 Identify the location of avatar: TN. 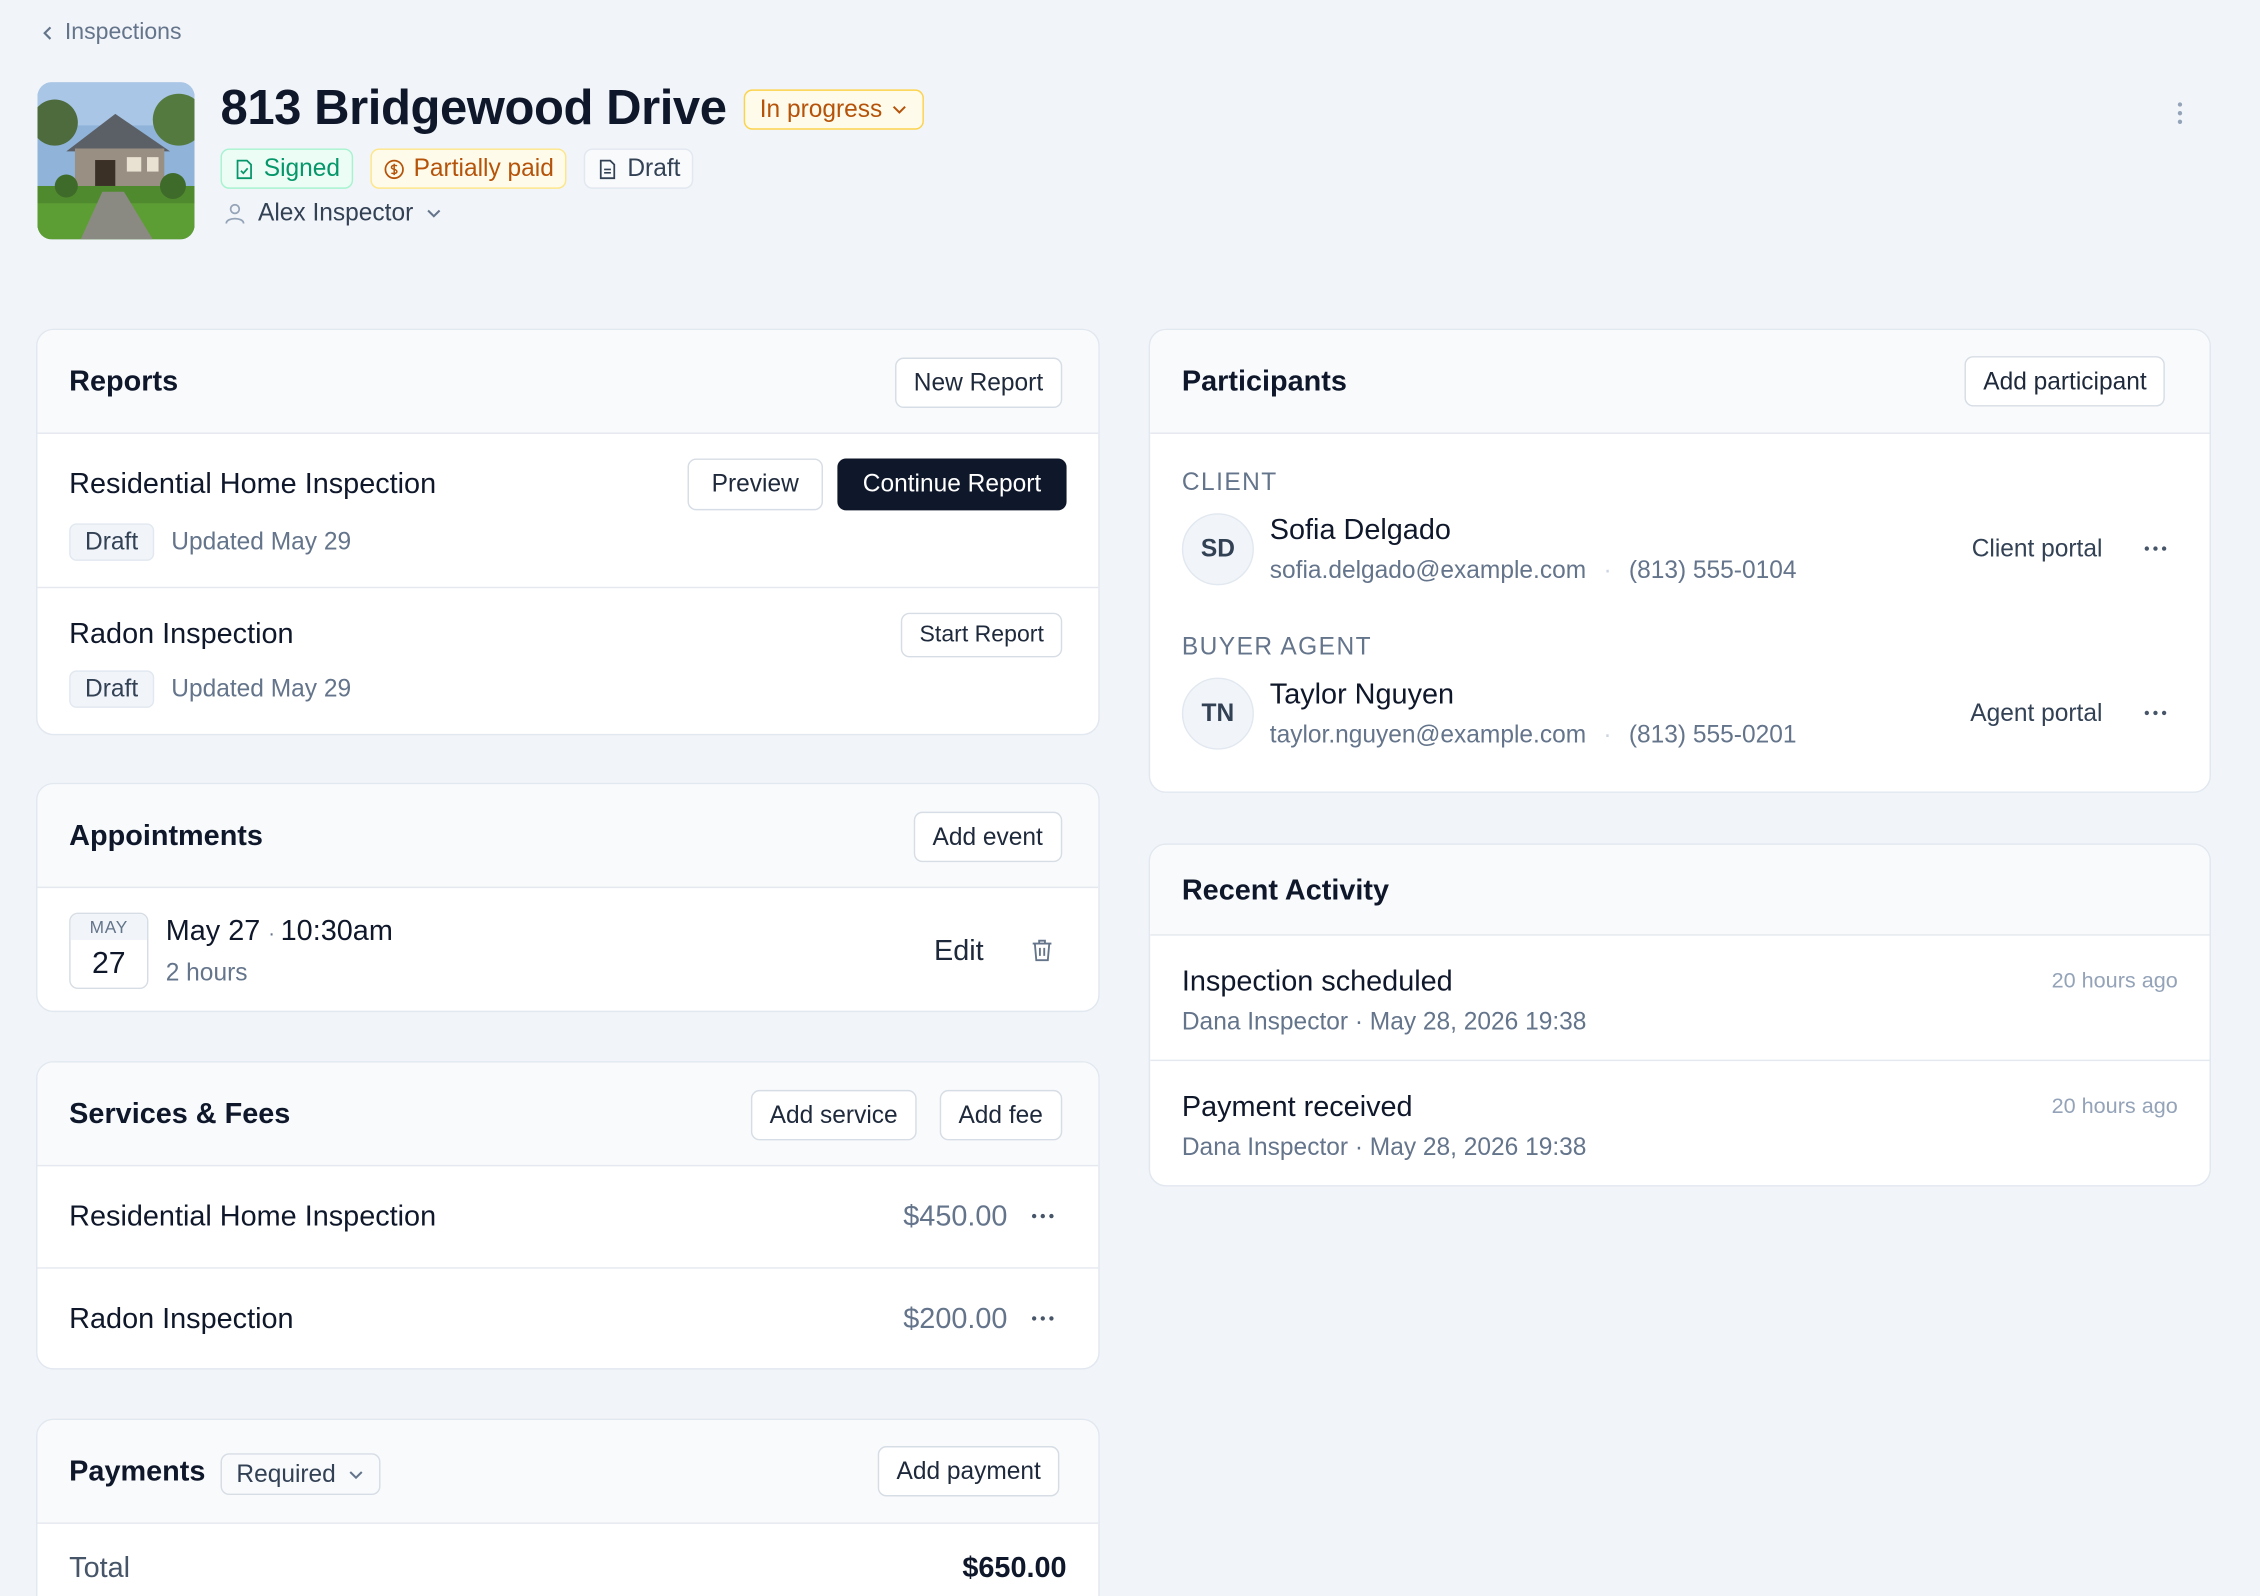
(1217, 713).